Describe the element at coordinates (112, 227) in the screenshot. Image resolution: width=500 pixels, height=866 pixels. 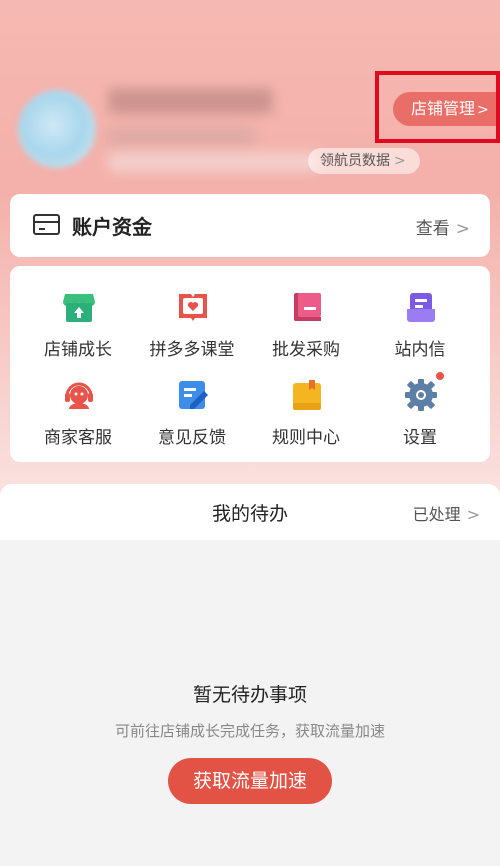
I see `account-funds-title: 账户资金` at that location.